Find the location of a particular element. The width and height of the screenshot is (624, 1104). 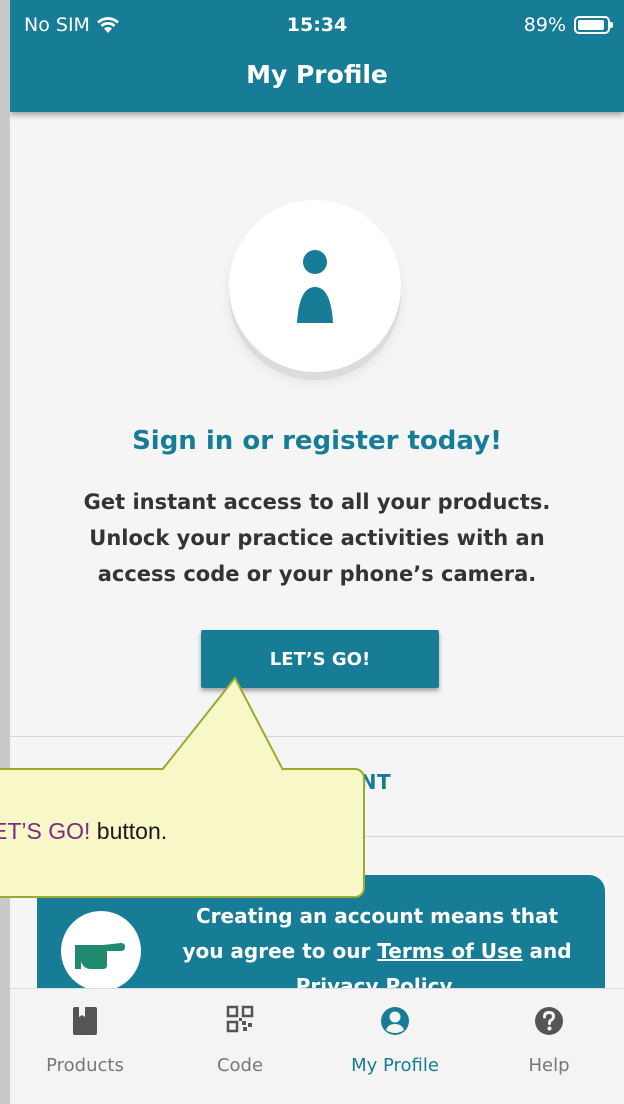

callout-pointer is located at coordinates (222, 723).